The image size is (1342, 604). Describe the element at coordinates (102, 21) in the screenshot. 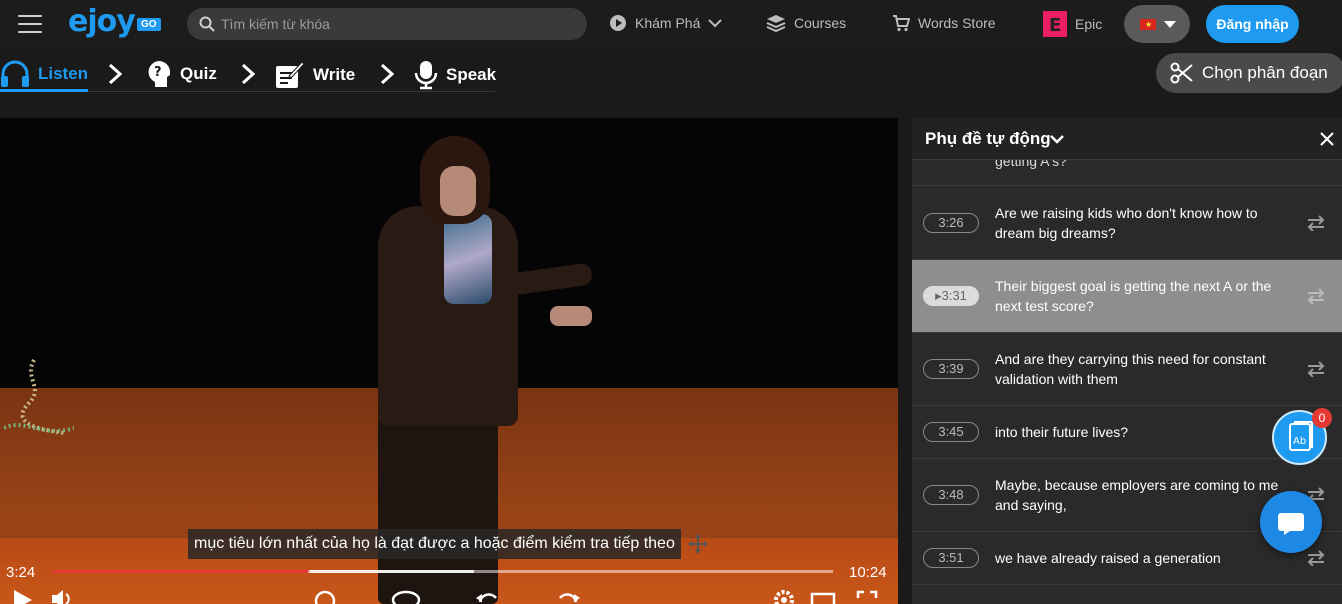

I see `logo: ejoy` at that location.